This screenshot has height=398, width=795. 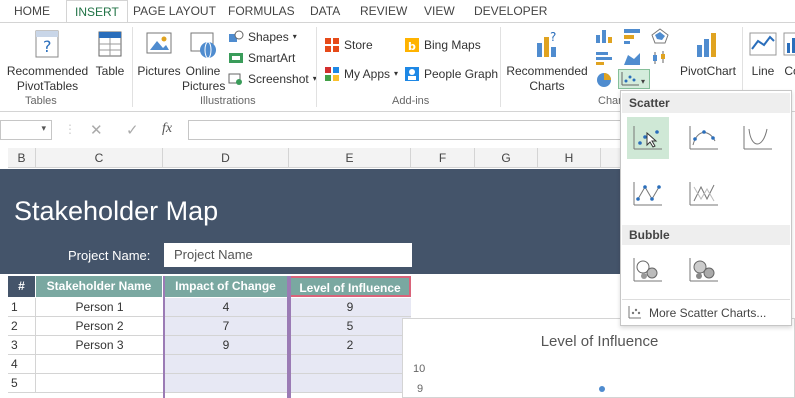 What do you see at coordinates (22, 286) in the screenshot?
I see `header-number: #` at bounding box center [22, 286].